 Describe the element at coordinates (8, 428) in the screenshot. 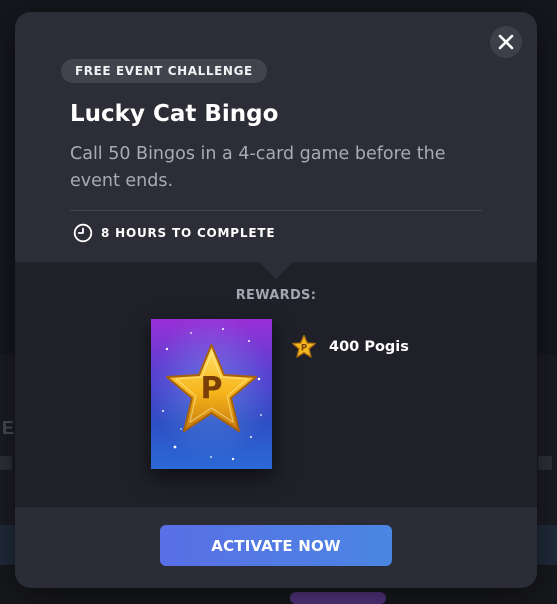

I see `background-text-fragment: E` at that location.